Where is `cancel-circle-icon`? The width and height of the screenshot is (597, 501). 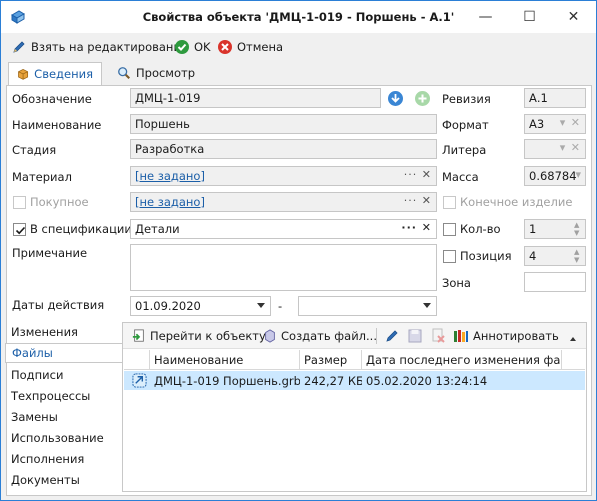
cancel-circle-icon is located at coordinates (225, 47).